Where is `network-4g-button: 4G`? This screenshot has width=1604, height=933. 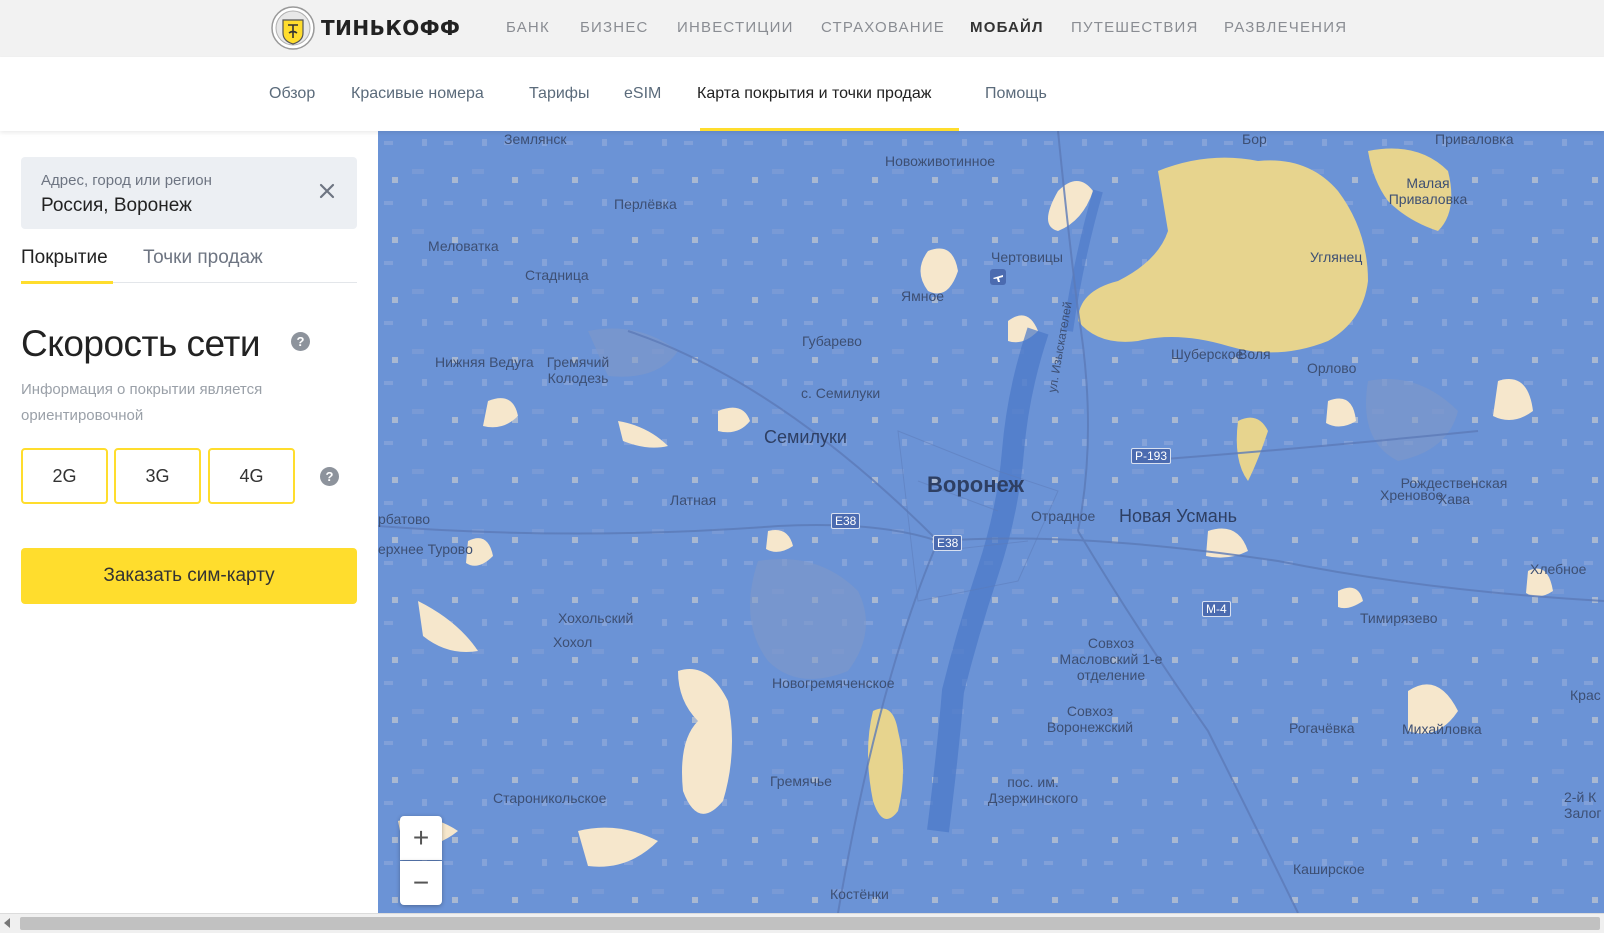 network-4g-button: 4G is located at coordinates (251, 476).